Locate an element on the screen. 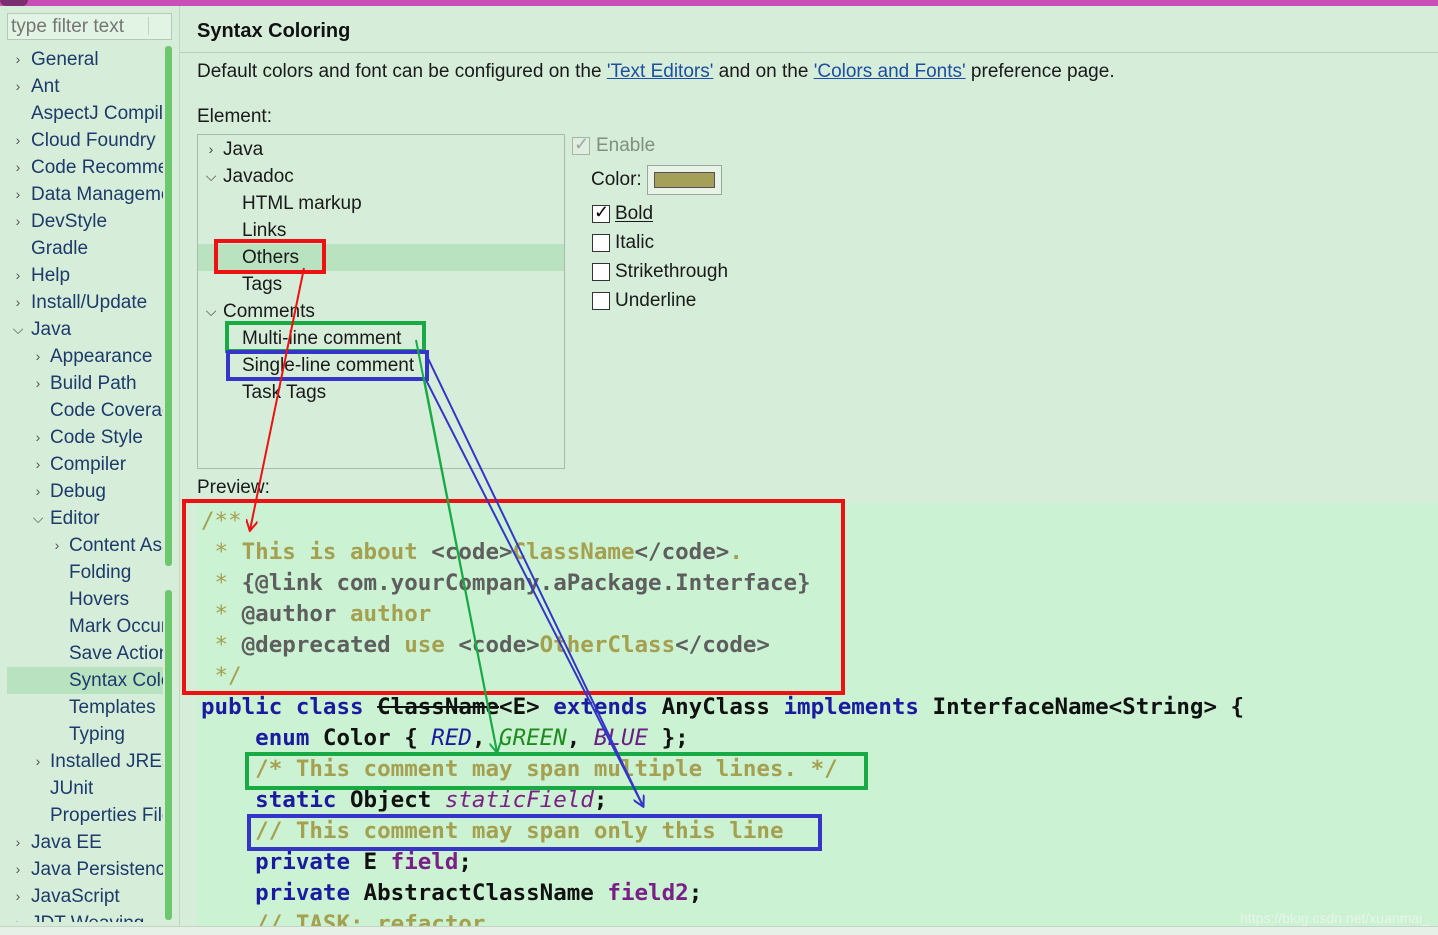 The width and height of the screenshot is (1438, 935). element-label: Comments is located at coordinates (269, 311).